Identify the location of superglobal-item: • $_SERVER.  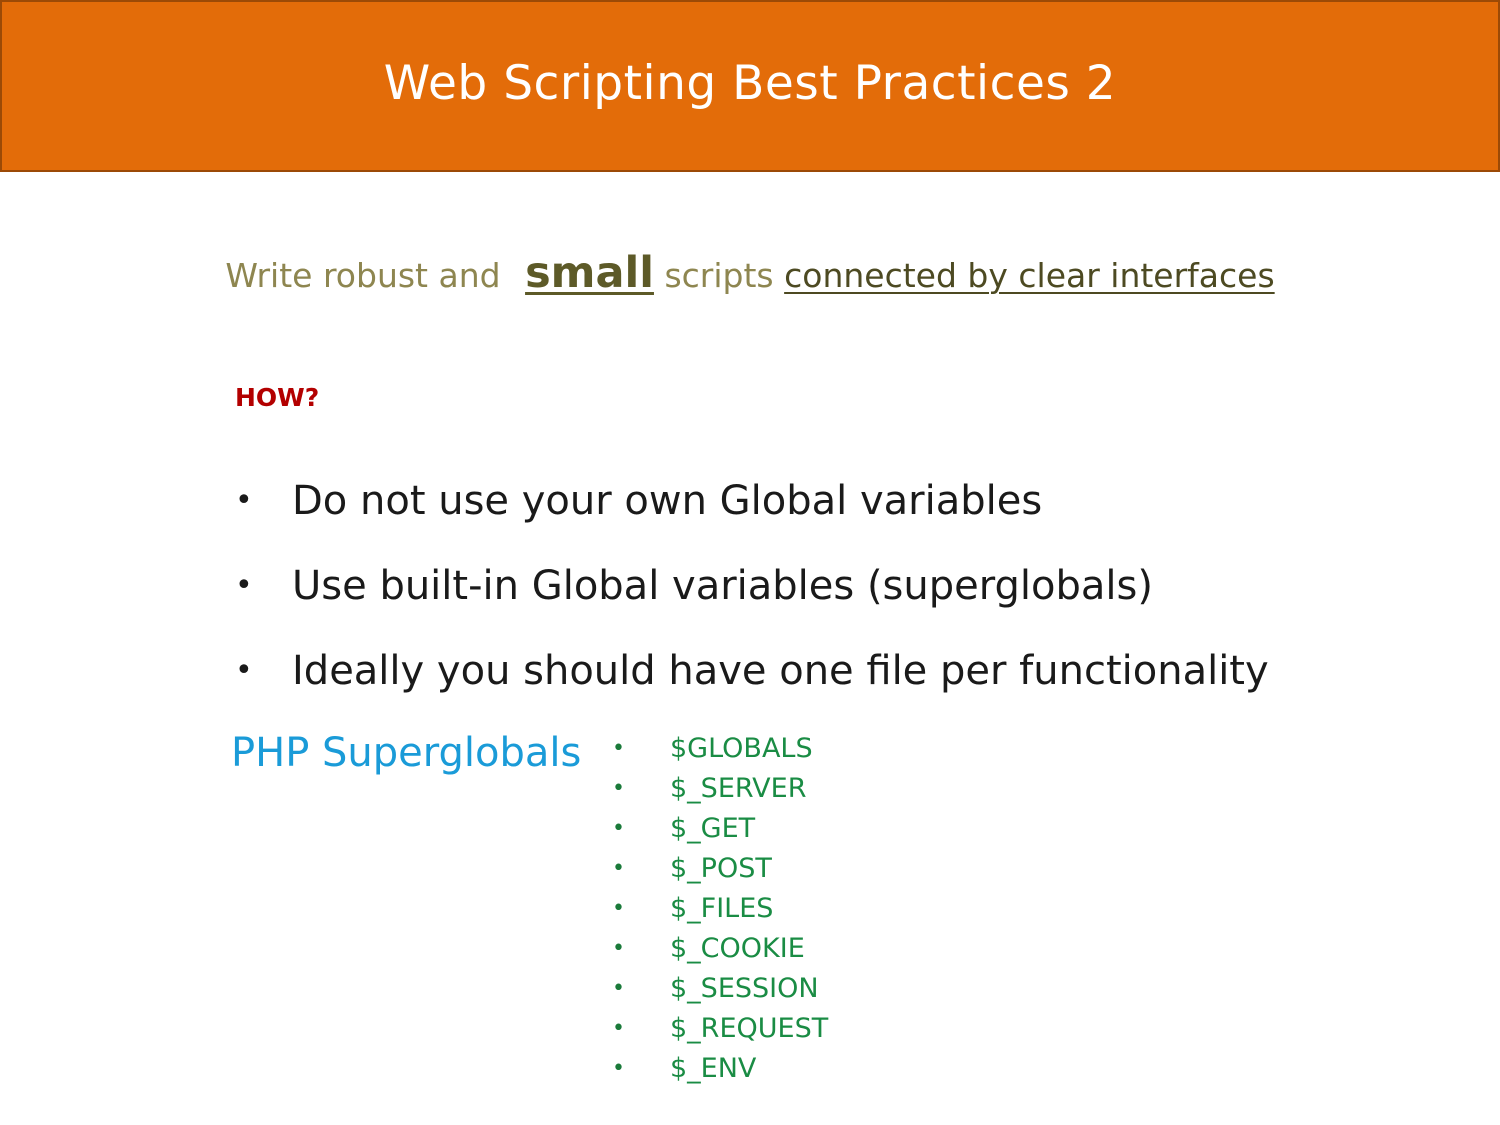
(720, 788).